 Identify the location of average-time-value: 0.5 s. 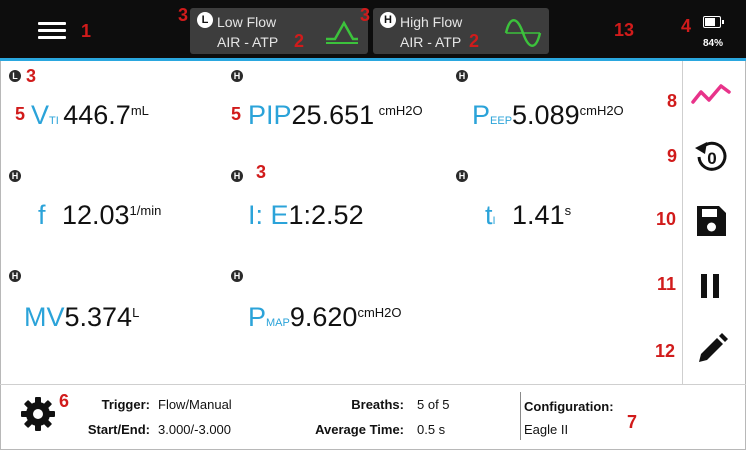
(431, 429).